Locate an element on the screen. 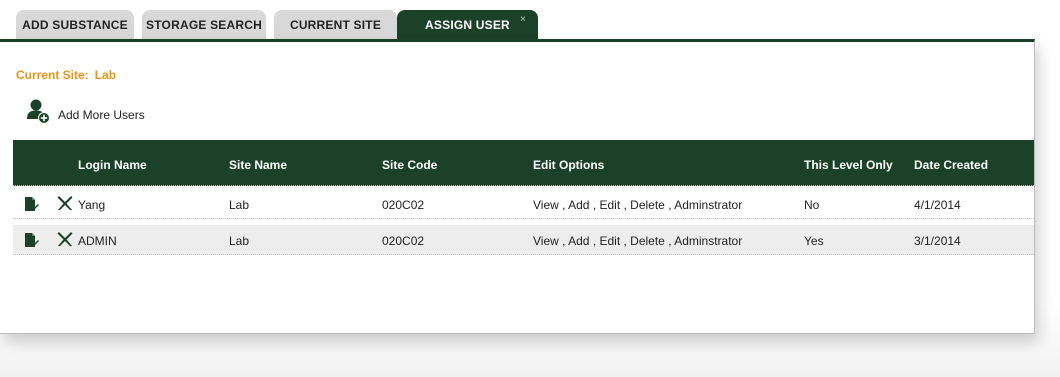  tab-label: ADD SUBSTANCE is located at coordinates (75, 25).